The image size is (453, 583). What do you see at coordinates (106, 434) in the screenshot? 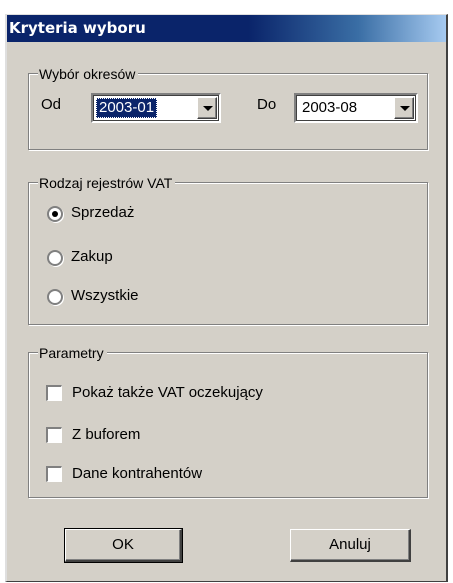
I see `checkbox-label: Z buforem` at bounding box center [106, 434].